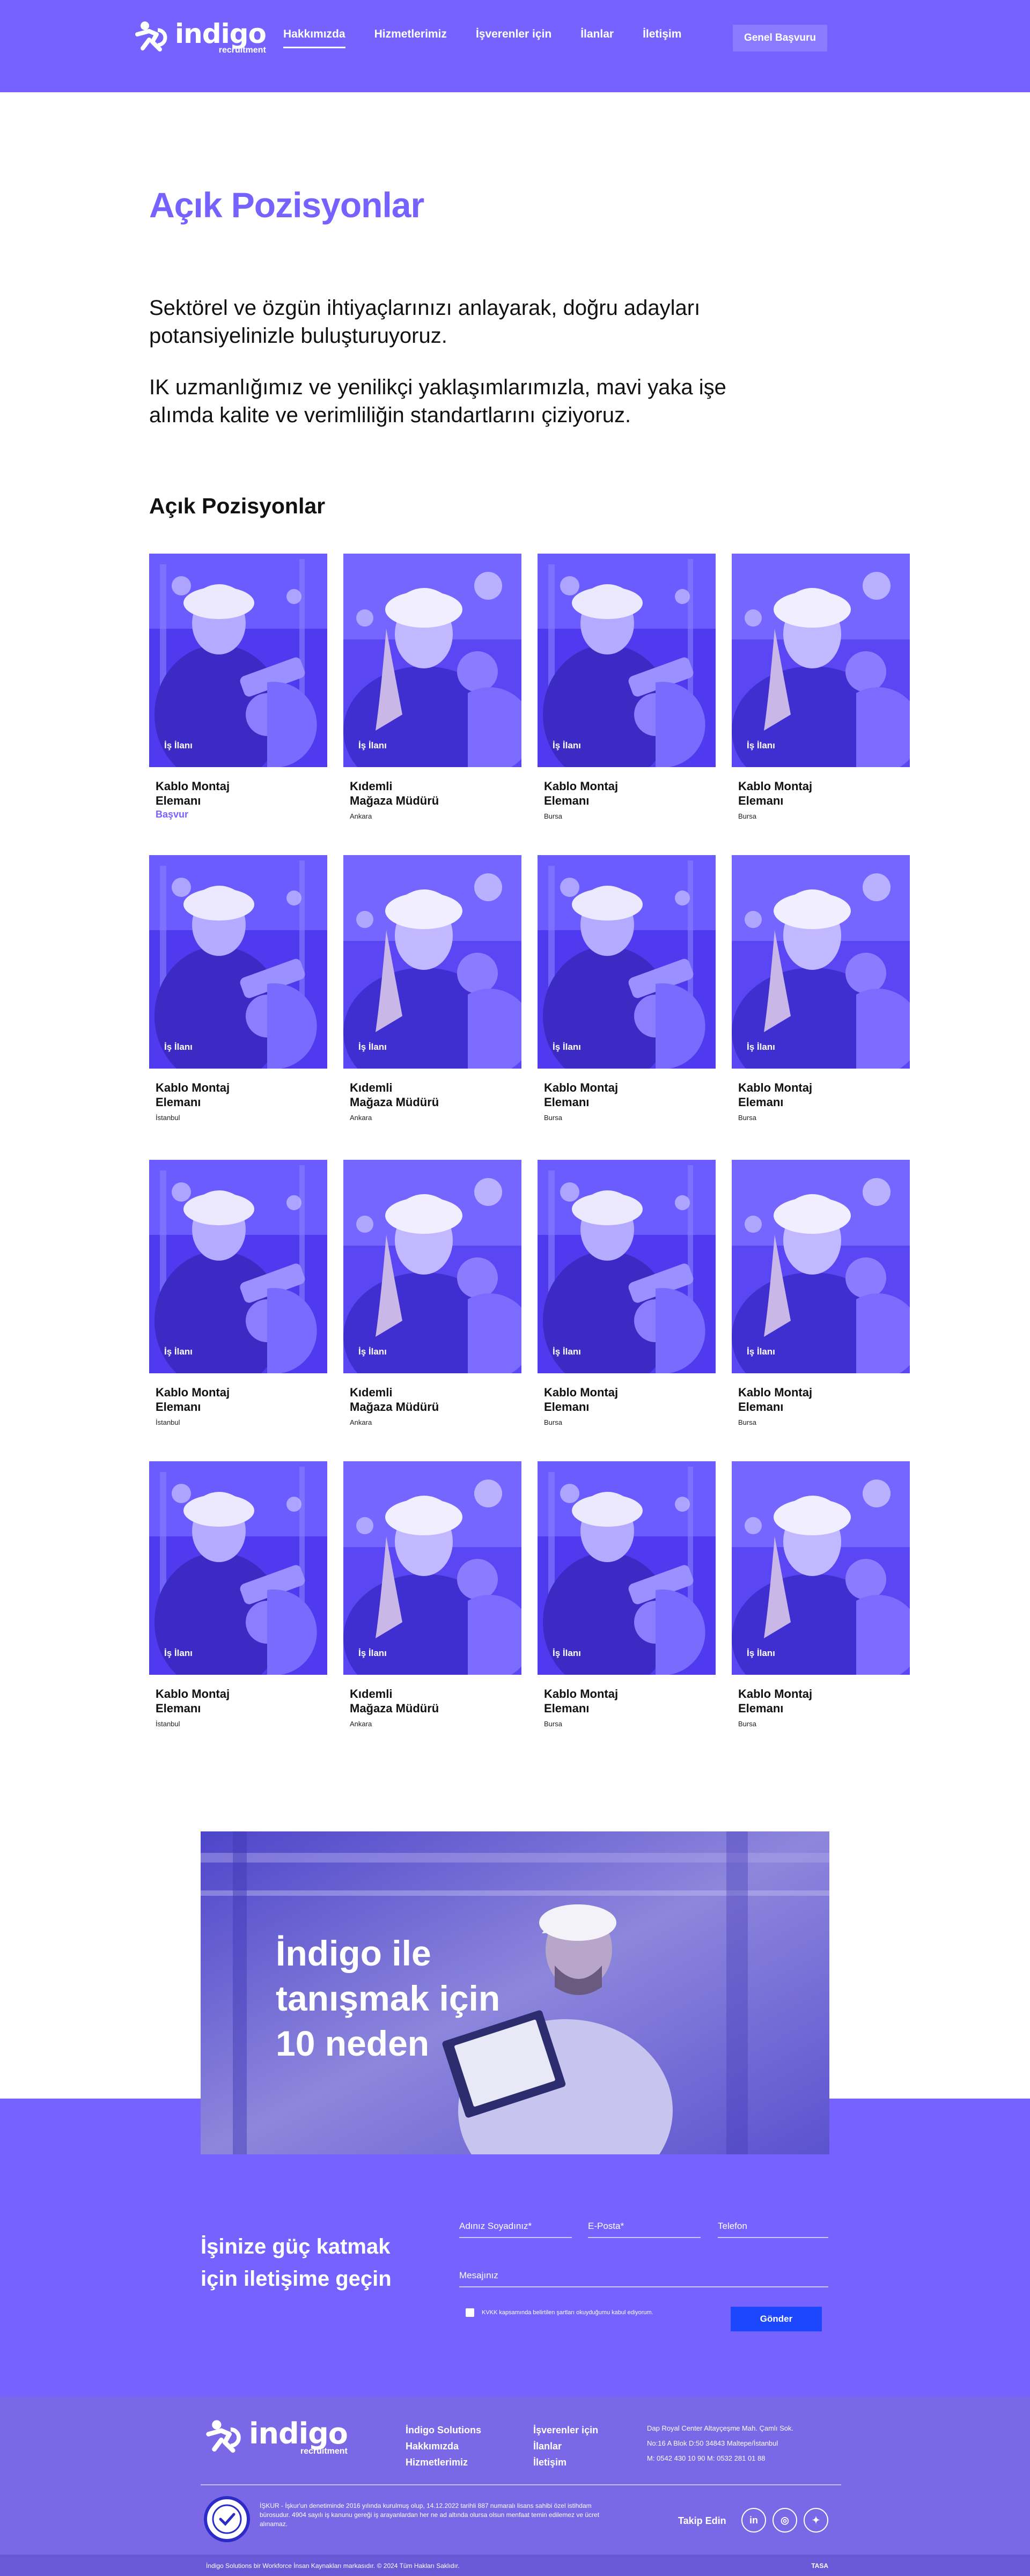 The width and height of the screenshot is (1030, 2576). I want to click on job-card: İş İlanı Kablo Montaj Elemanı Başvur, so click(238, 687).